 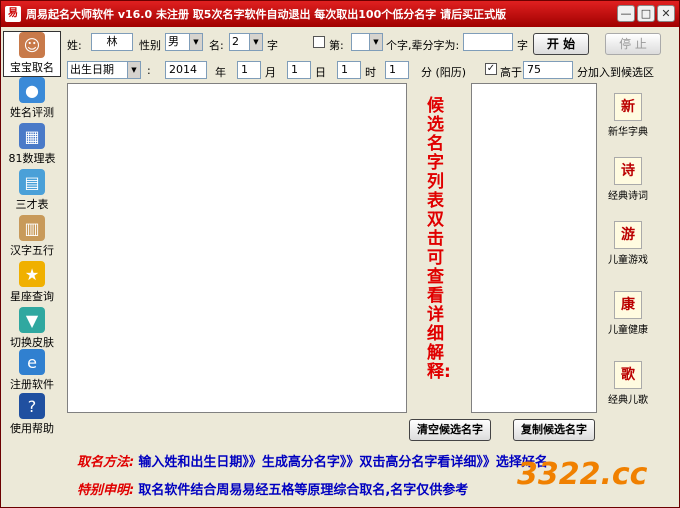 What do you see at coordinates (628, 171) in the screenshot?
I see `poem-icon: 诗` at bounding box center [628, 171].